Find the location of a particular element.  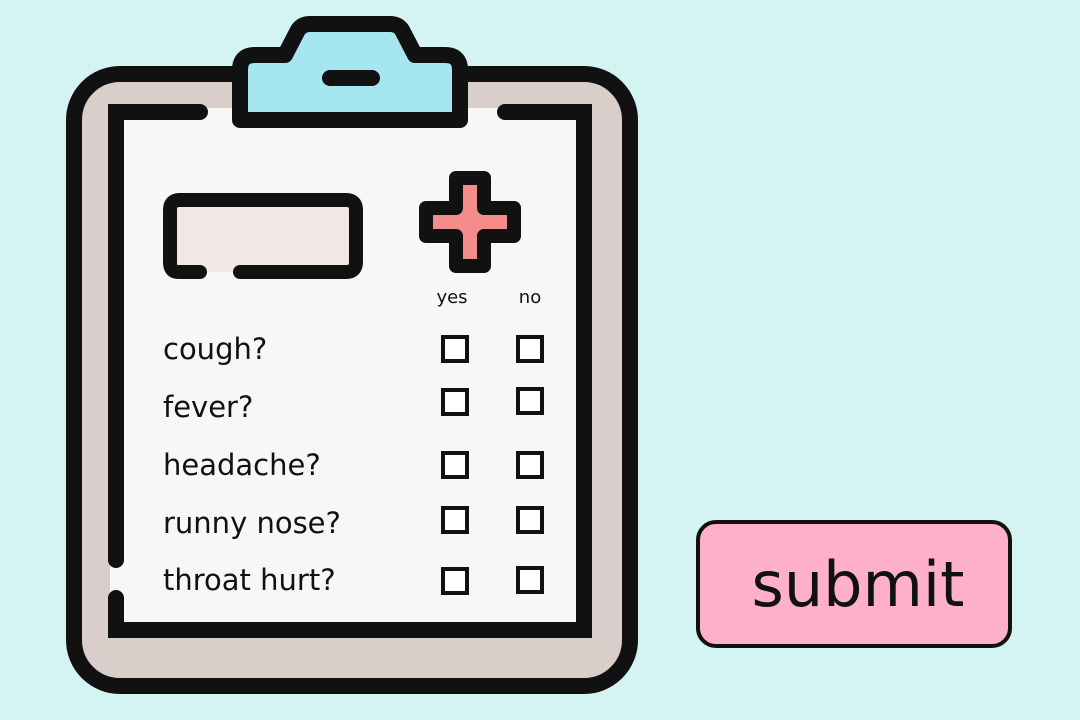

question-row: headache? is located at coordinates (360, 465).